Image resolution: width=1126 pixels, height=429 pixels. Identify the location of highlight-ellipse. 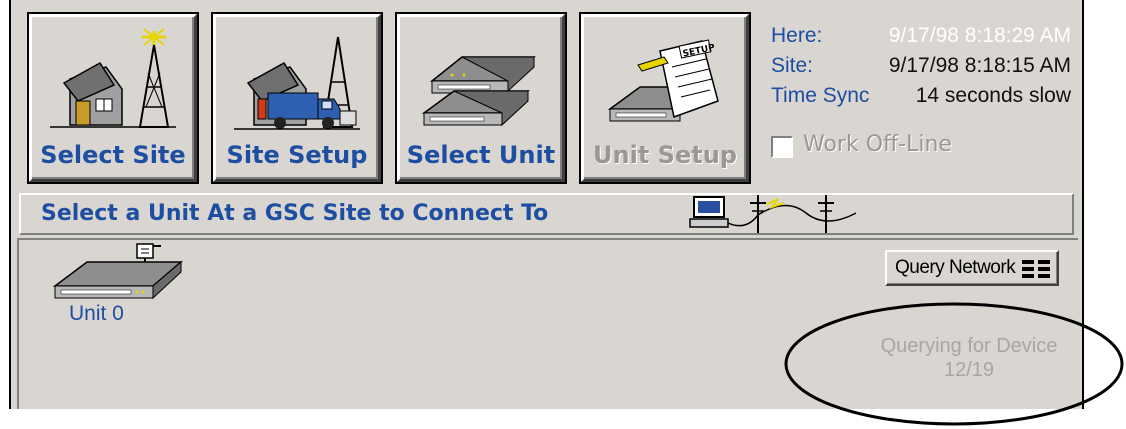
(954, 364).